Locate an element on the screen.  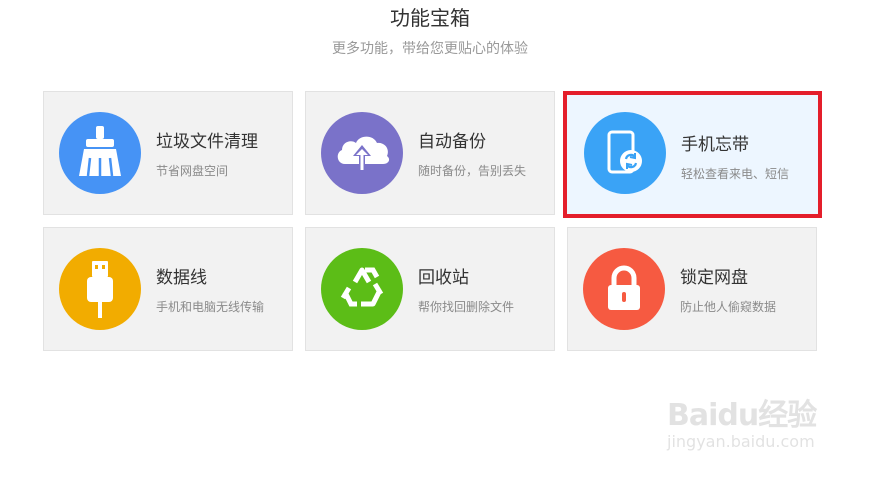
usb-cable-icon is located at coordinates (100, 289).